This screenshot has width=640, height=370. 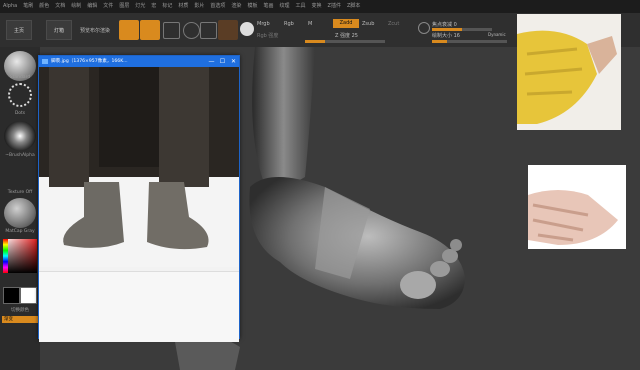 What do you see at coordinates (171, 30) in the screenshot?
I see `move-icon` at bounding box center [171, 30].